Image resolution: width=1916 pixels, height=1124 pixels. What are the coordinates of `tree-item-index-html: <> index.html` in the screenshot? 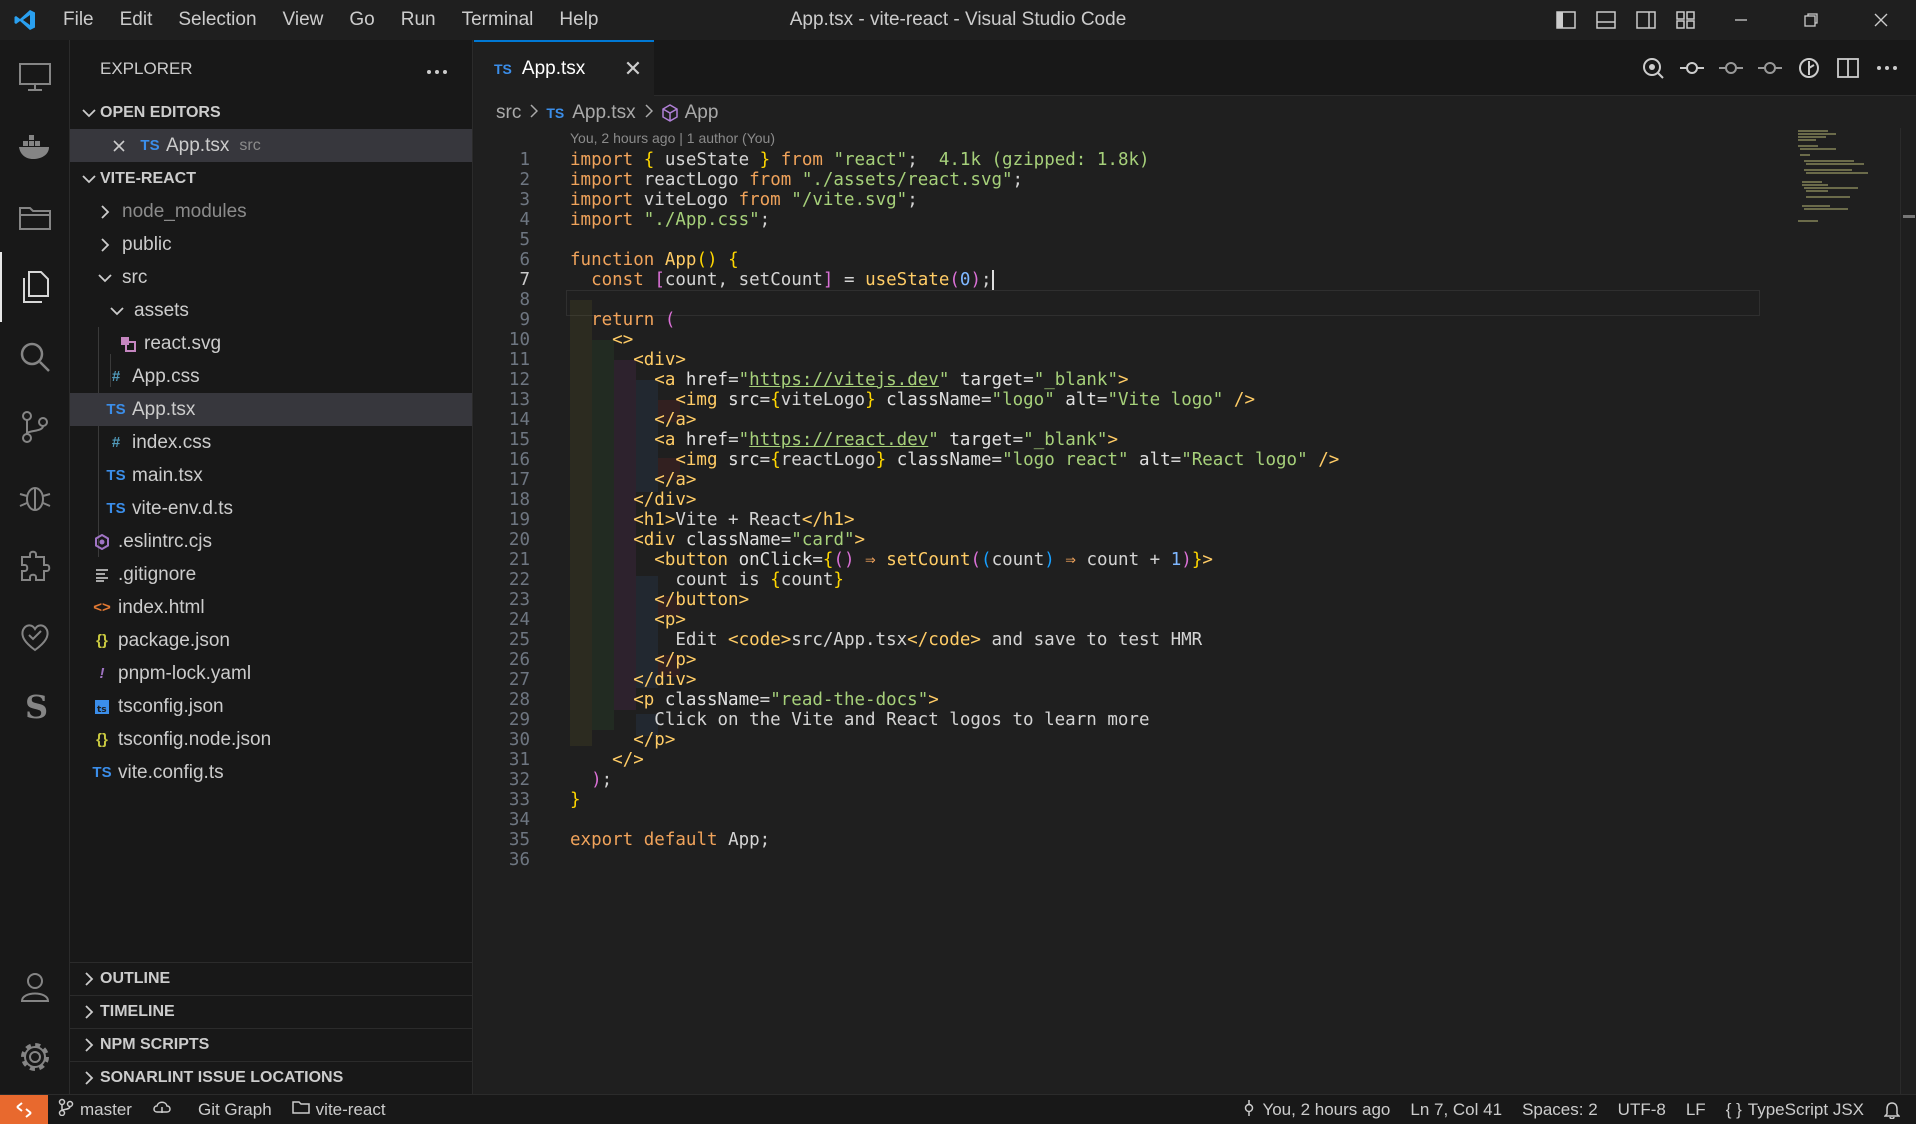 It's located at (271, 607).